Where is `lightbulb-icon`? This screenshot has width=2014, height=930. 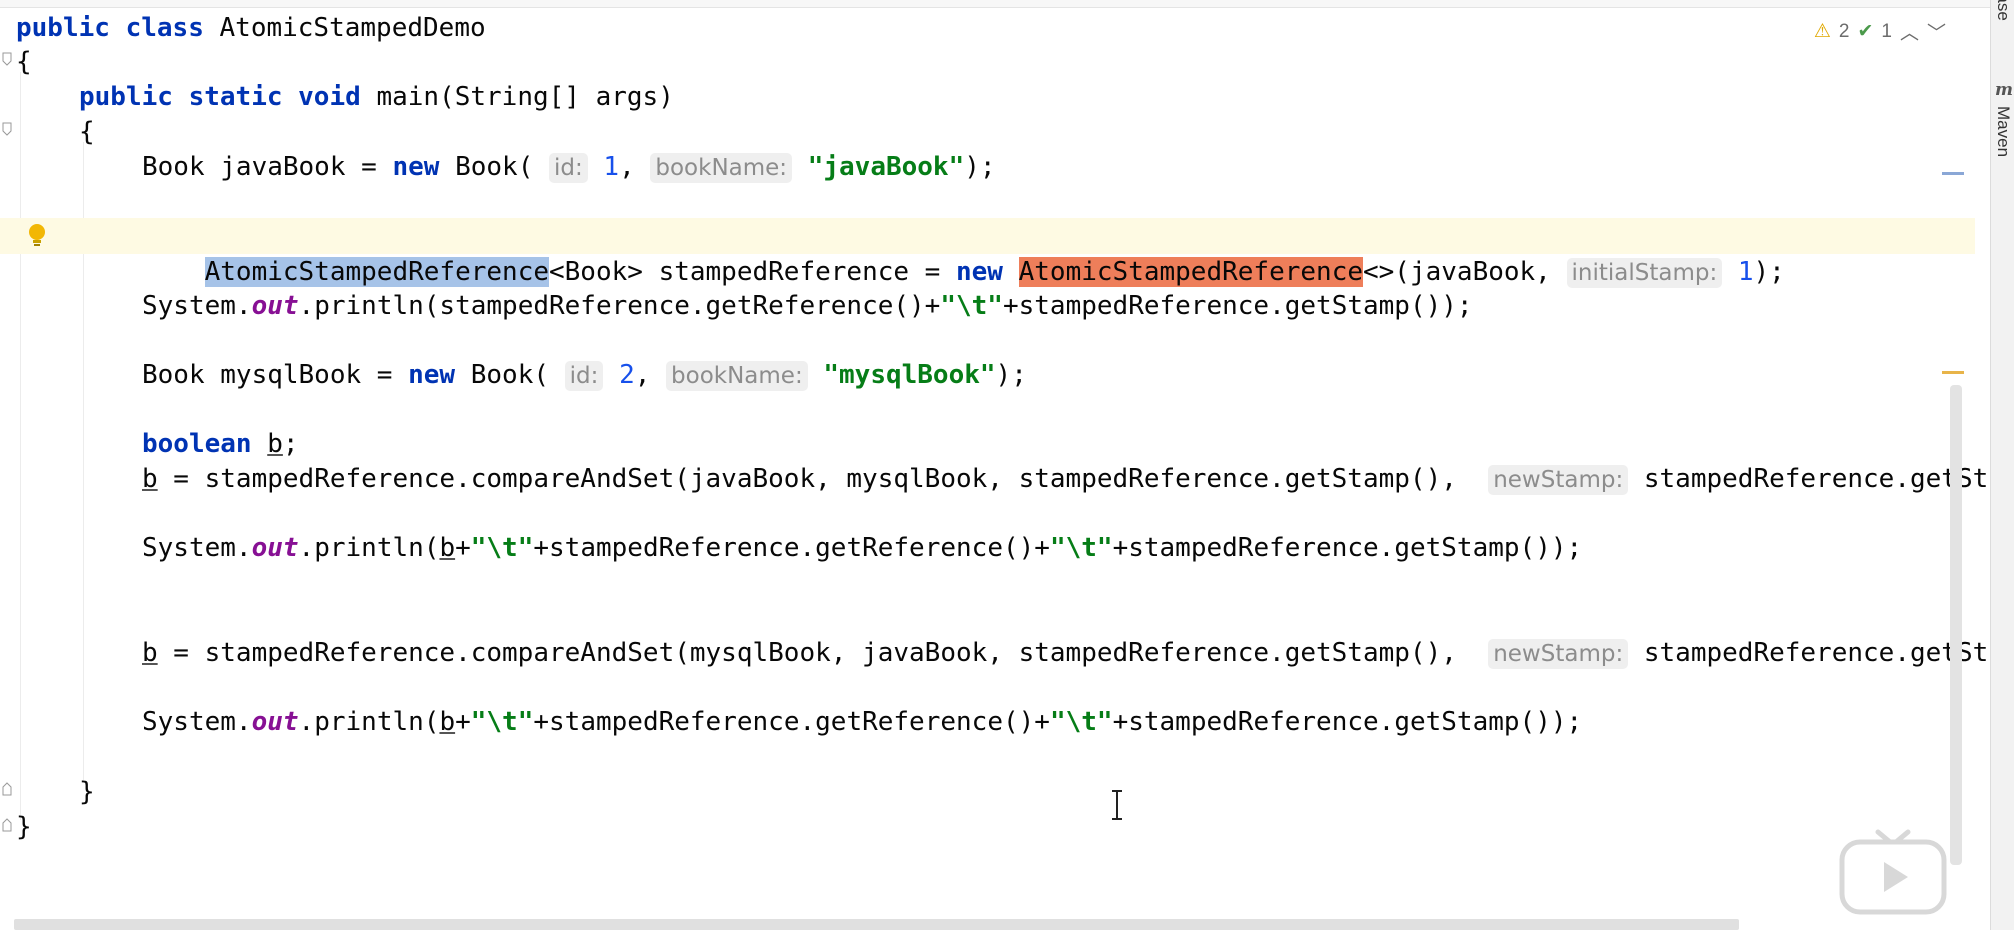 lightbulb-icon is located at coordinates (37, 236).